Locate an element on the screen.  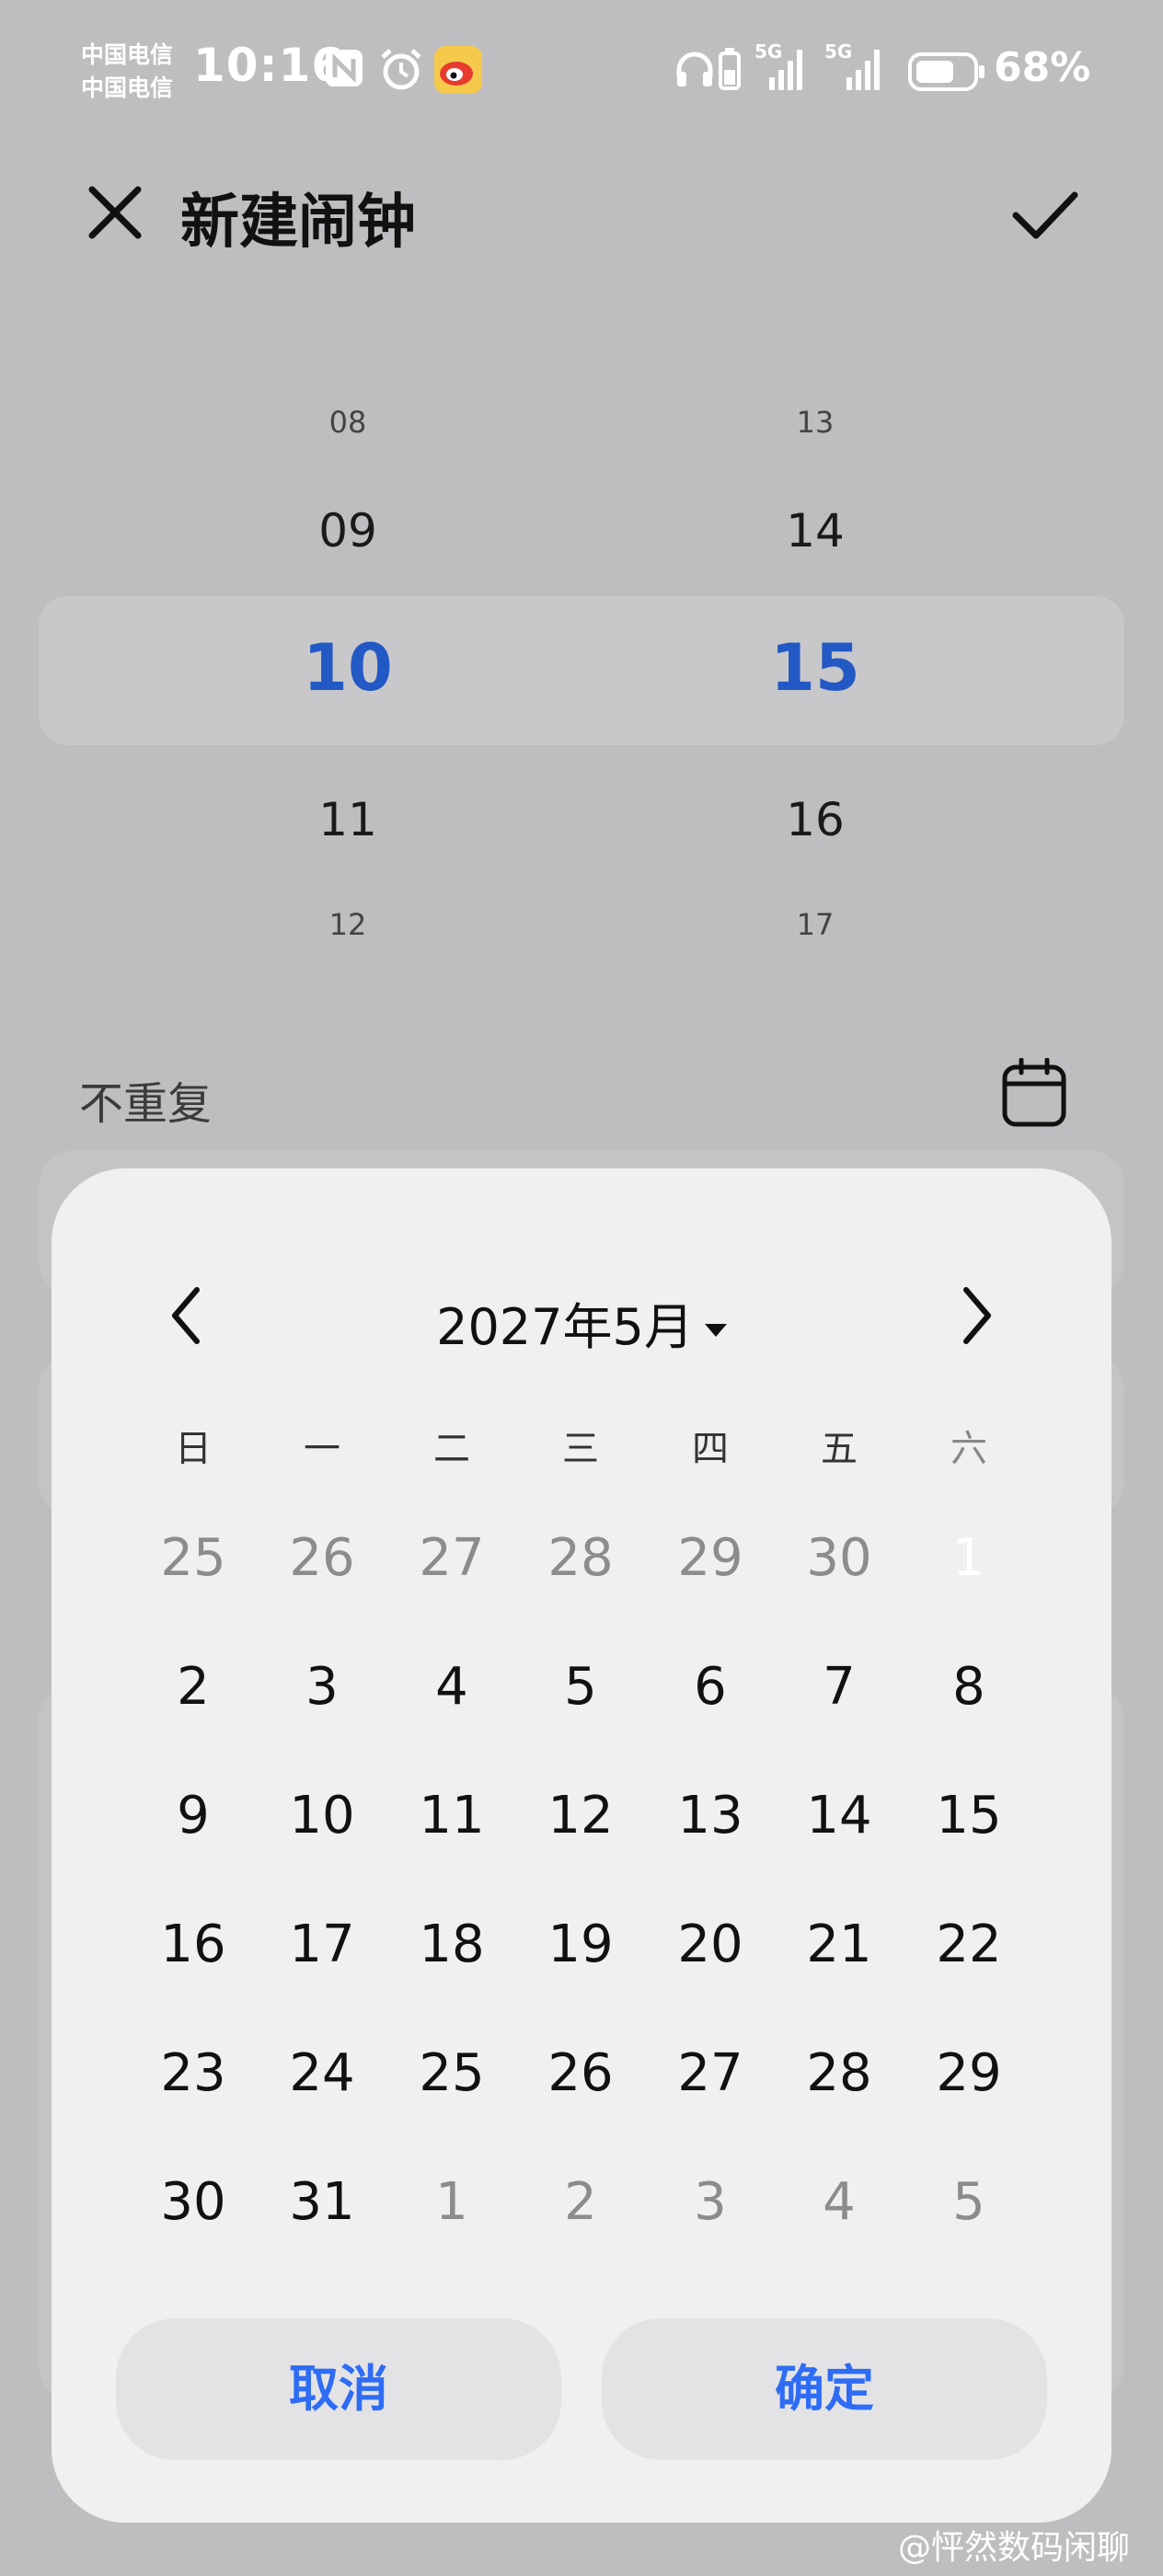
day-number: 19 is located at coordinates (581, 1944).